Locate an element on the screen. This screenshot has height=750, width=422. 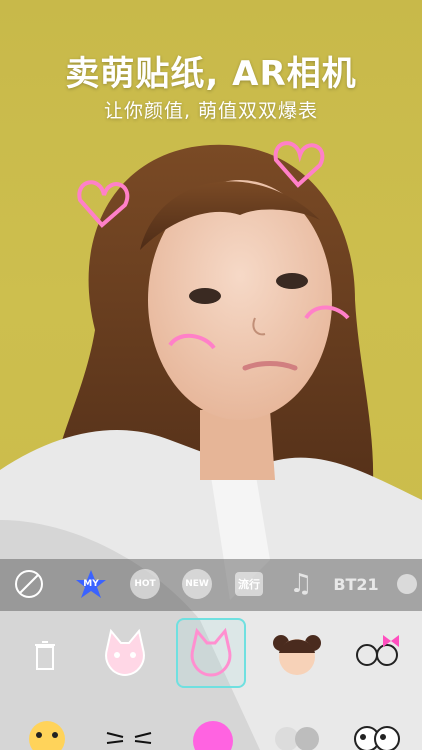
glasses-icon is located at coordinates (377, 650).